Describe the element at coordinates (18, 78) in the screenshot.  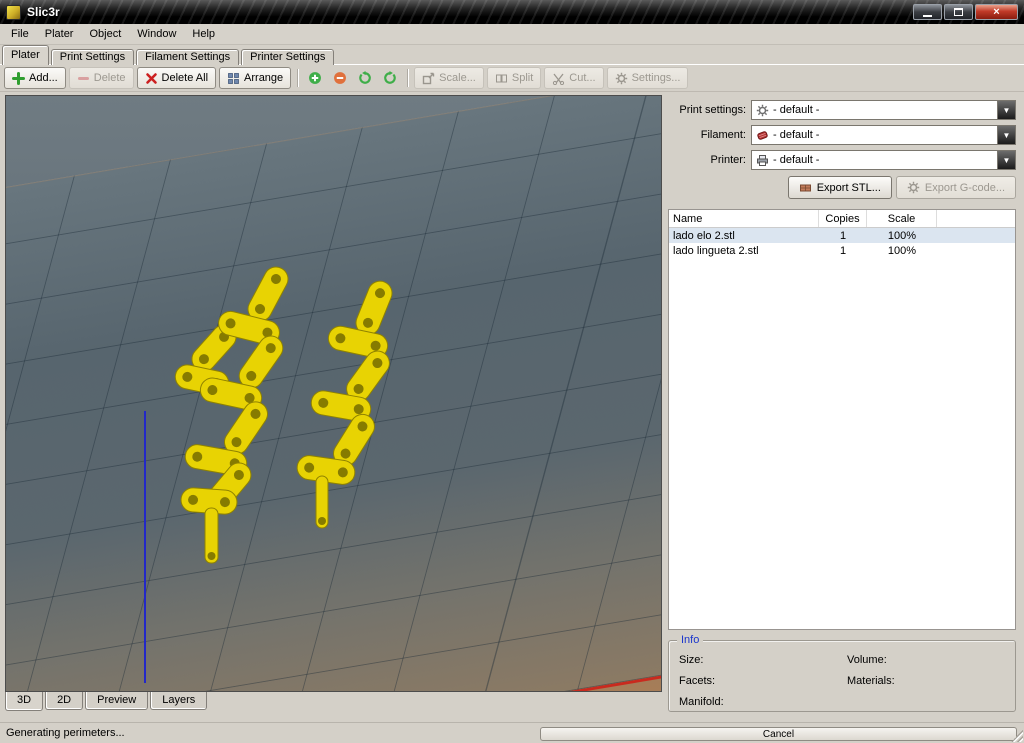
I see `add-icon` at that location.